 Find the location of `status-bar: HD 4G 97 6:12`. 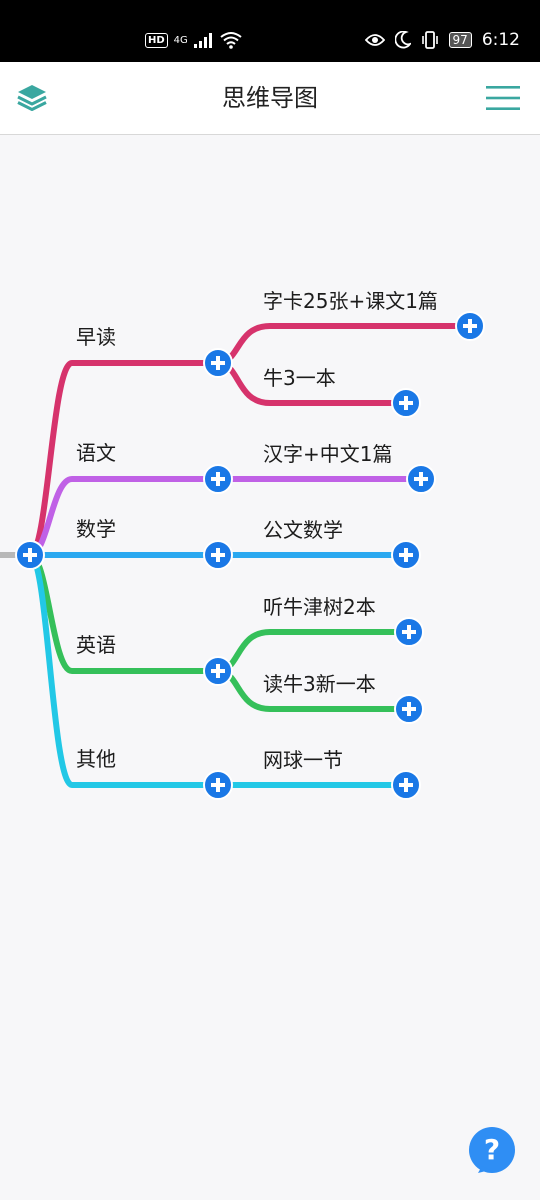

status-bar: HD 4G 97 6:12 is located at coordinates (270, 31).